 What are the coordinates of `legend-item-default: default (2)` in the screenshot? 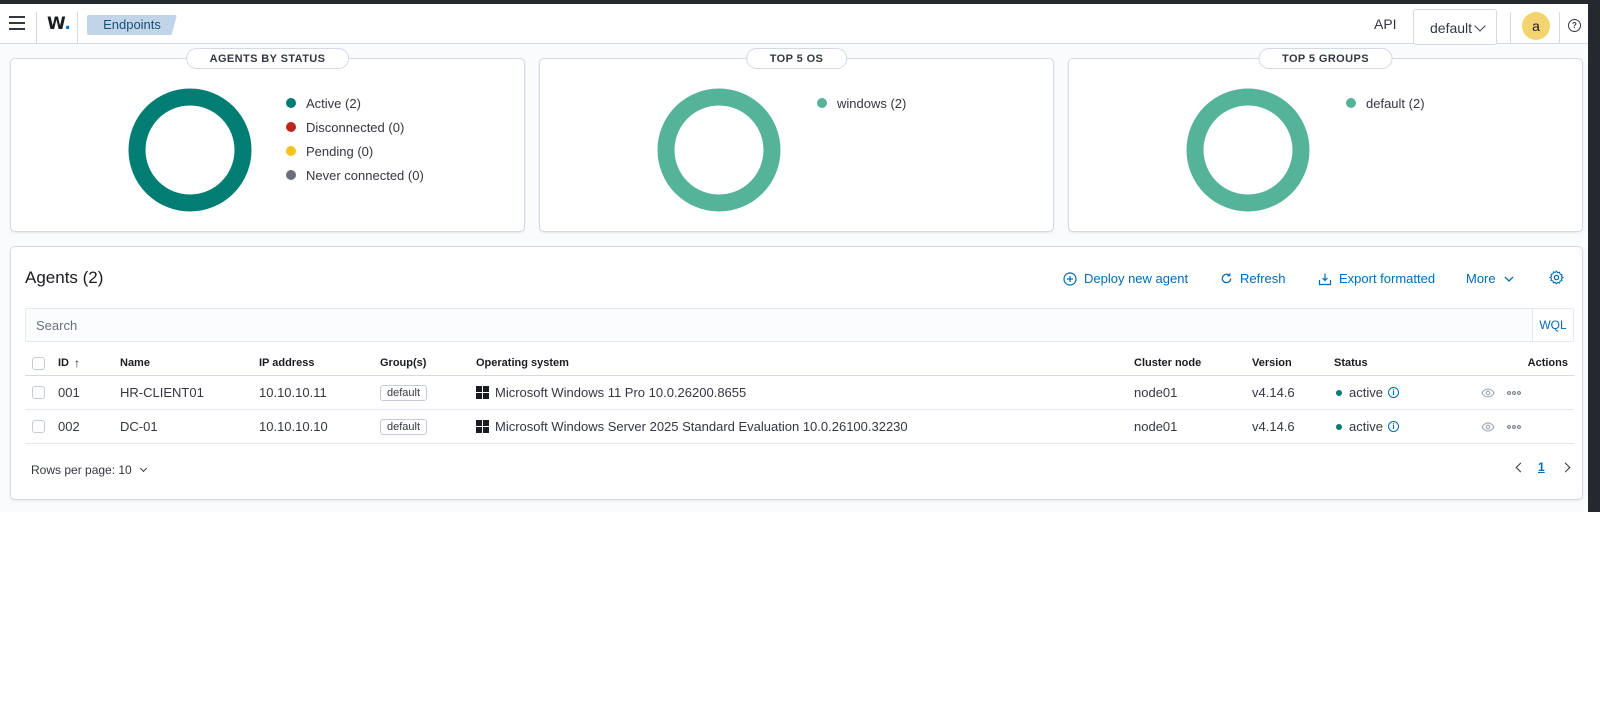 It's located at (1385, 103).